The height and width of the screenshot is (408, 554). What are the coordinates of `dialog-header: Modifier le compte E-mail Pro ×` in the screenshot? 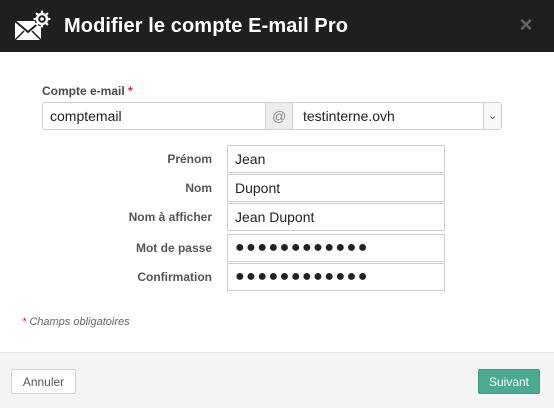 It's located at (277, 26).